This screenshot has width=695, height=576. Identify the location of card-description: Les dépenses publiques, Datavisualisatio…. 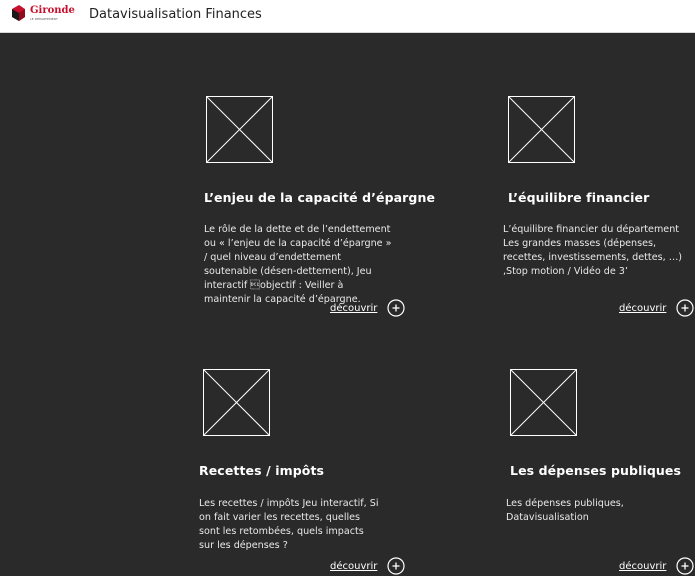
(565, 510).